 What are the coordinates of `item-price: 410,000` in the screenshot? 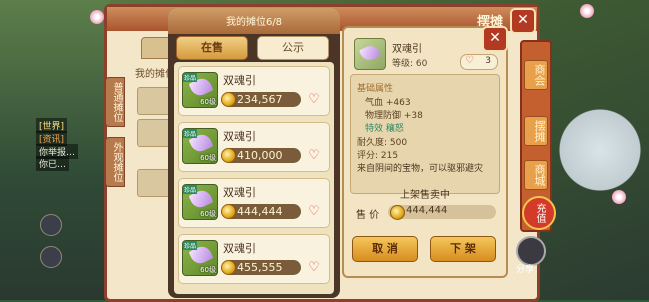 It's located at (260, 155).